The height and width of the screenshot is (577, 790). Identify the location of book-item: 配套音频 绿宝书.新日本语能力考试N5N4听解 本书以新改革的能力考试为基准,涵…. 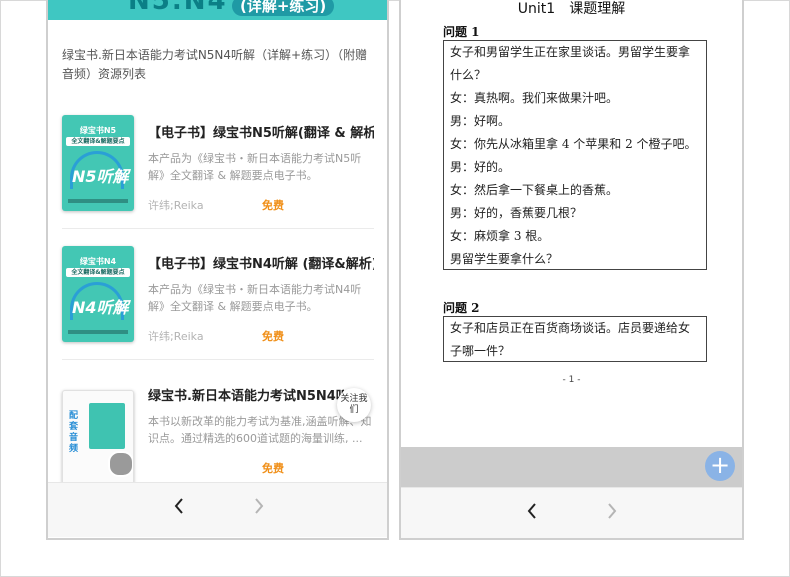
(218, 432).